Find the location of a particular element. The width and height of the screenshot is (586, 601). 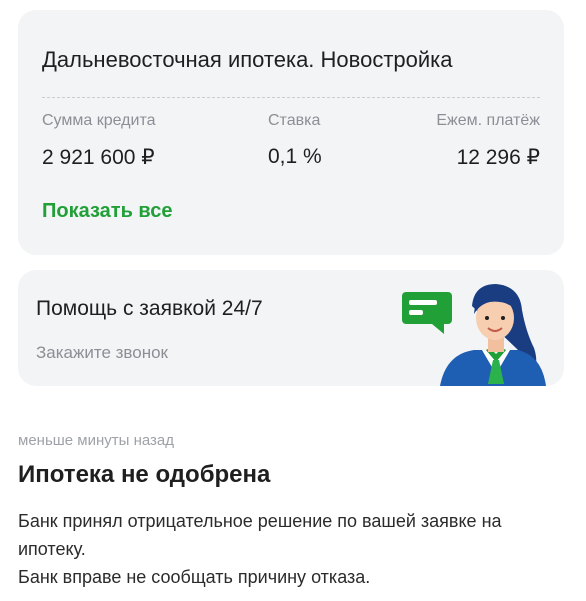

monthly-payment-value: 12 296 ₽ is located at coordinates (498, 157).